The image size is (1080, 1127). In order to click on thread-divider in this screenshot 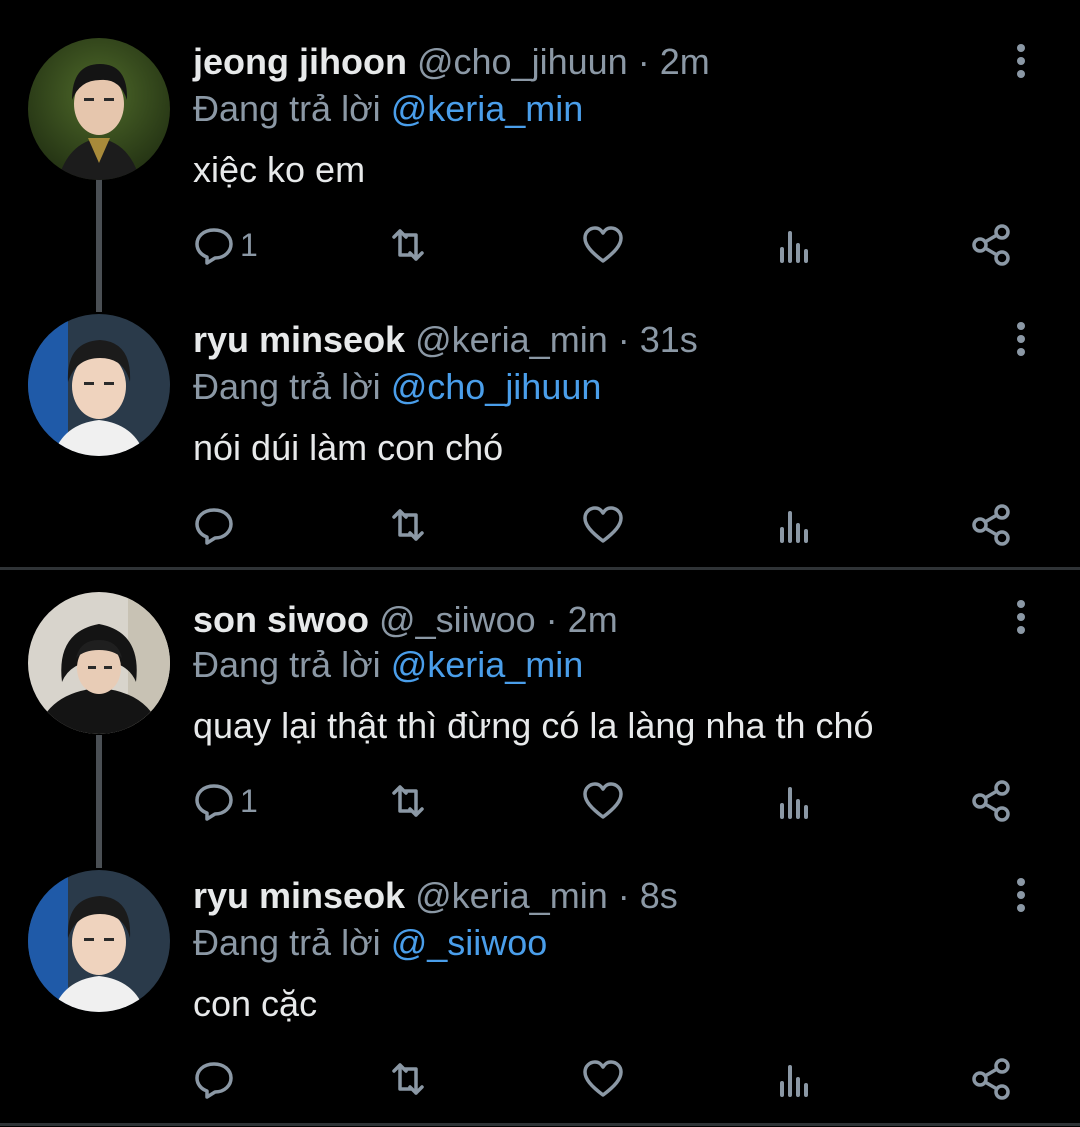, I will do `click(540, 568)`.